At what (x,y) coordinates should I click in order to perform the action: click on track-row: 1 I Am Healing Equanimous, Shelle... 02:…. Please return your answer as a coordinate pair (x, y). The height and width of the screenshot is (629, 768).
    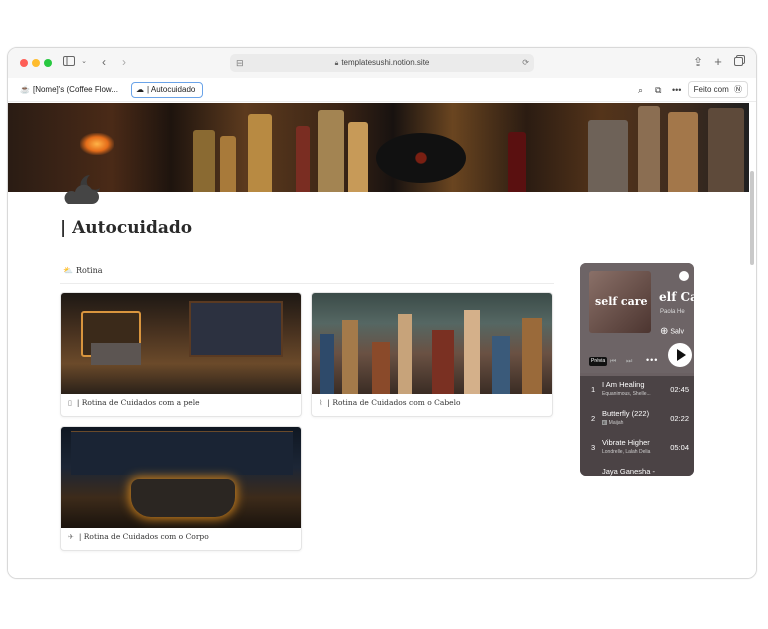
    Looking at the image, I should click on (637, 390).